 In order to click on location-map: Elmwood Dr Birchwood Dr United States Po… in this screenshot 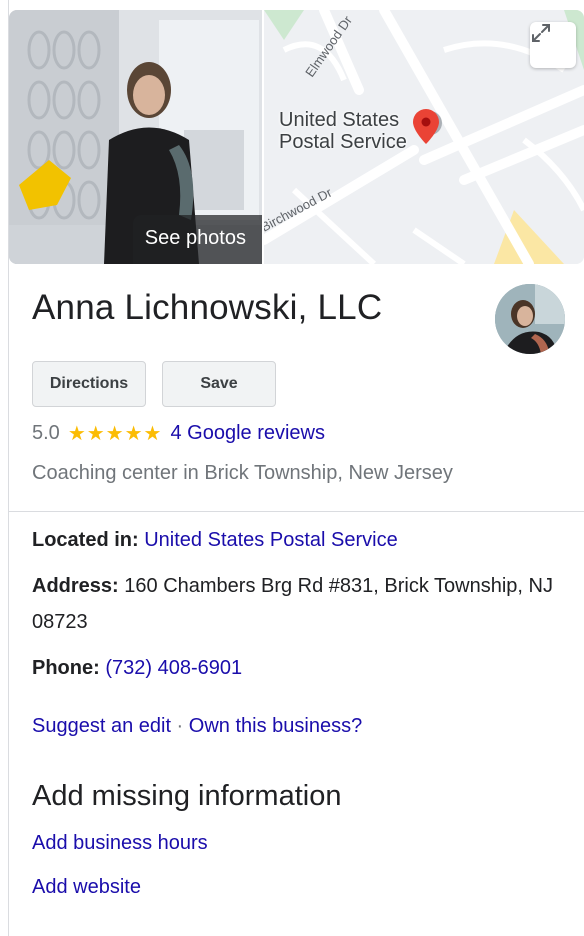, I will do `click(424, 137)`.